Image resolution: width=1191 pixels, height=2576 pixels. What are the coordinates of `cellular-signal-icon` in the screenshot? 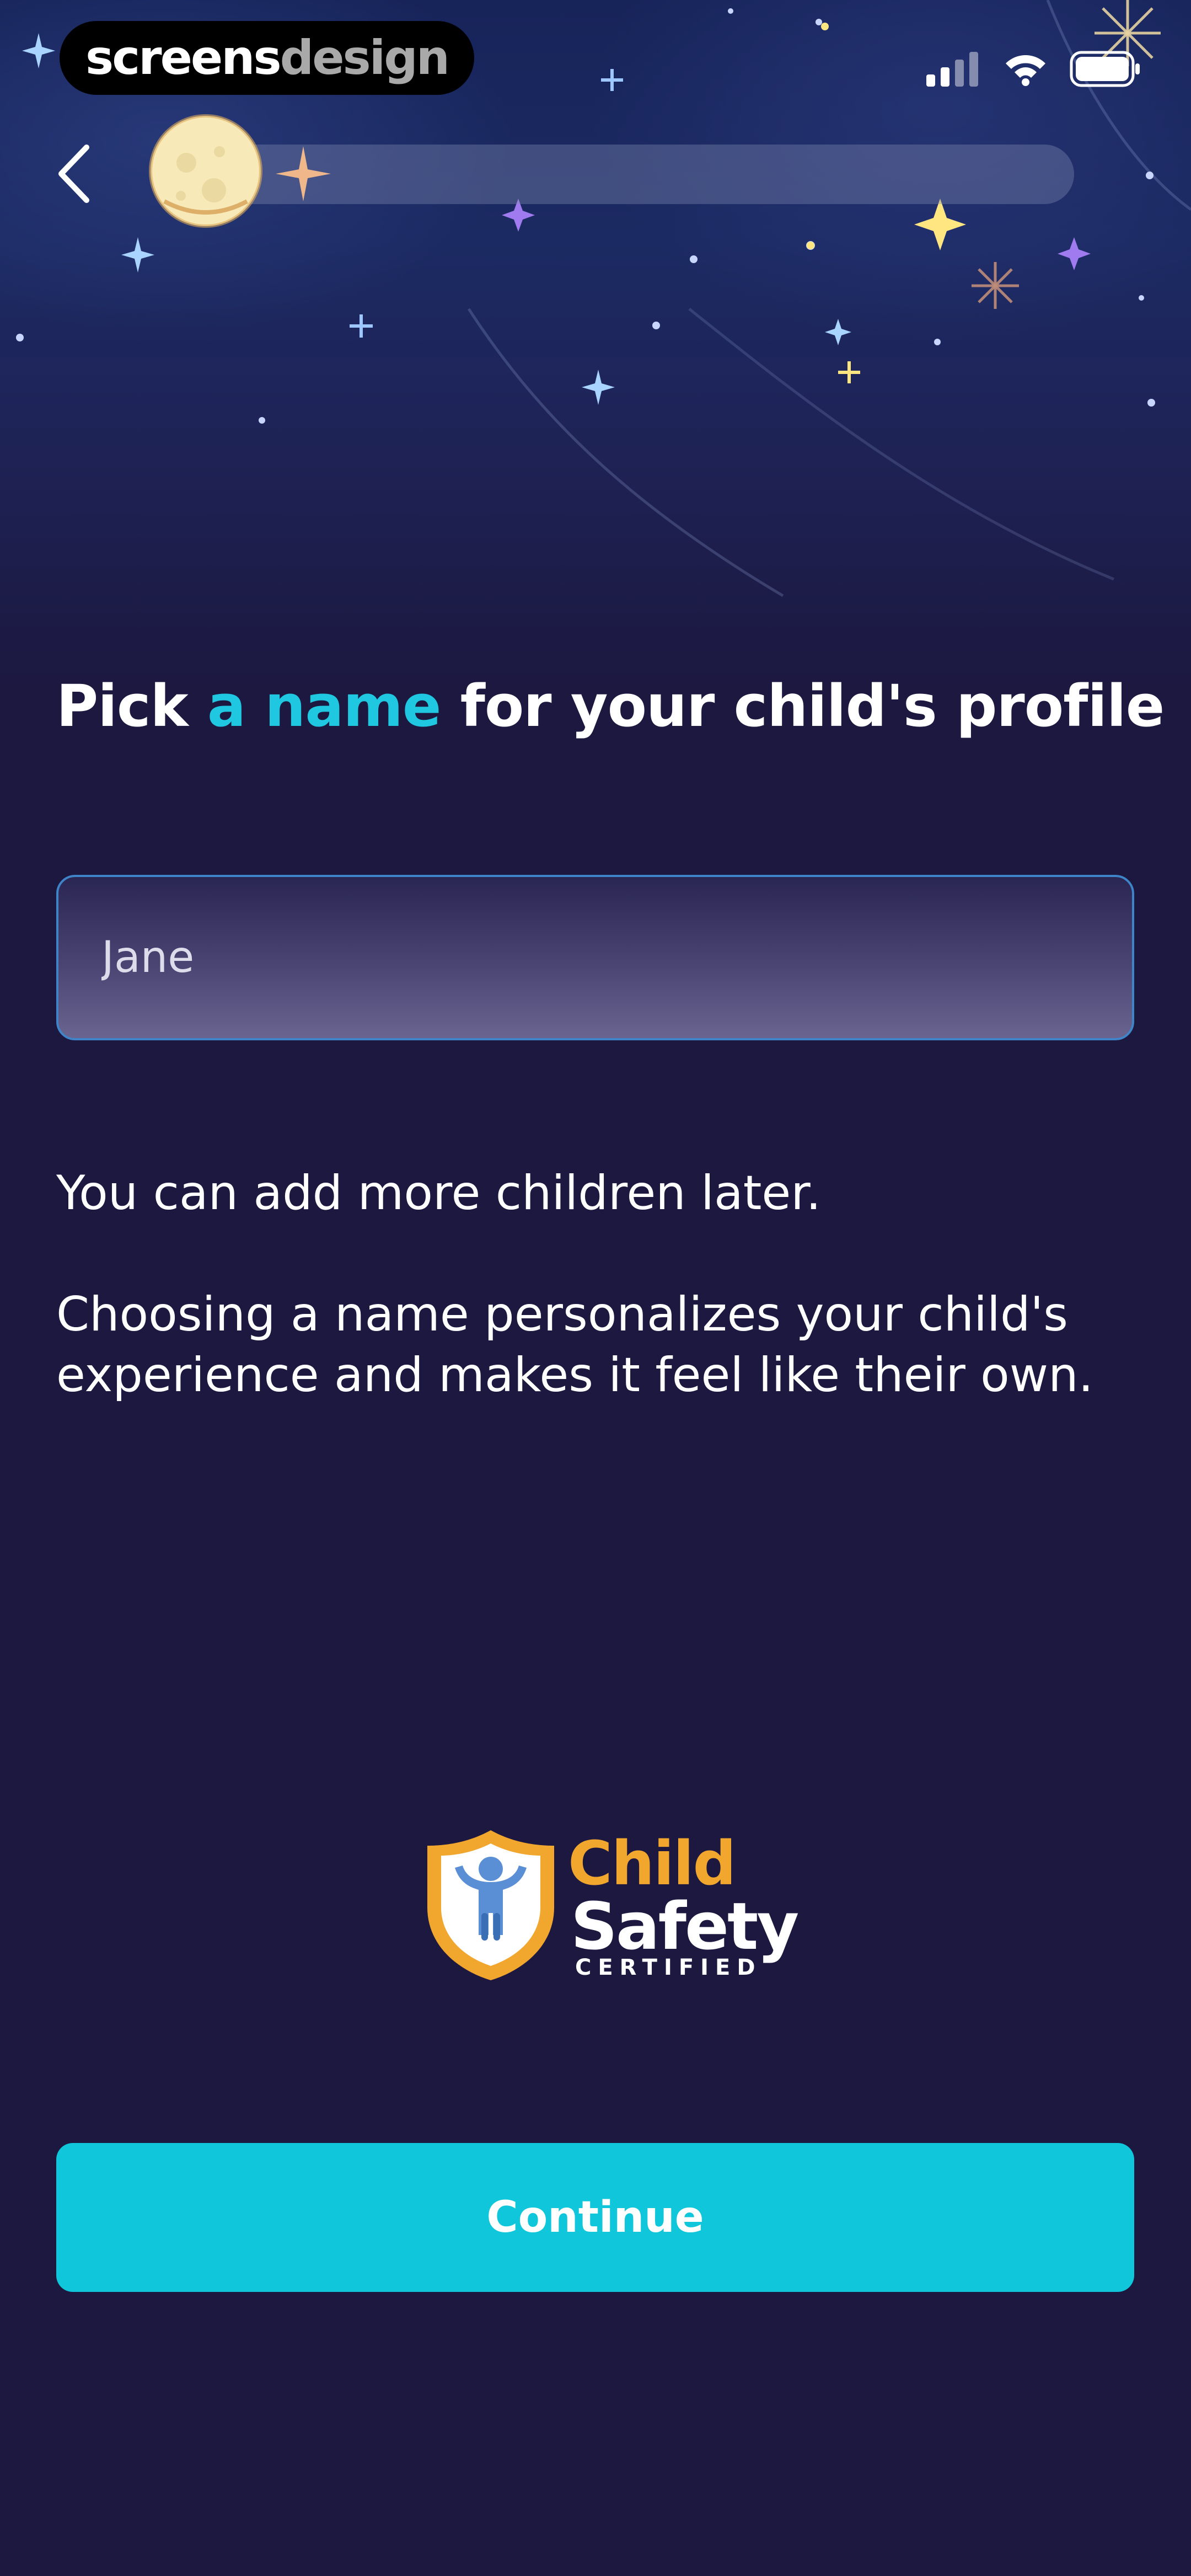 It's located at (952, 69).